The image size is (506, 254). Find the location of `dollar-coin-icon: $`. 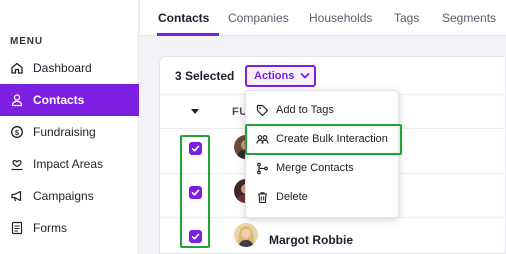

dollar-coin-icon: $ is located at coordinates (17, 132).